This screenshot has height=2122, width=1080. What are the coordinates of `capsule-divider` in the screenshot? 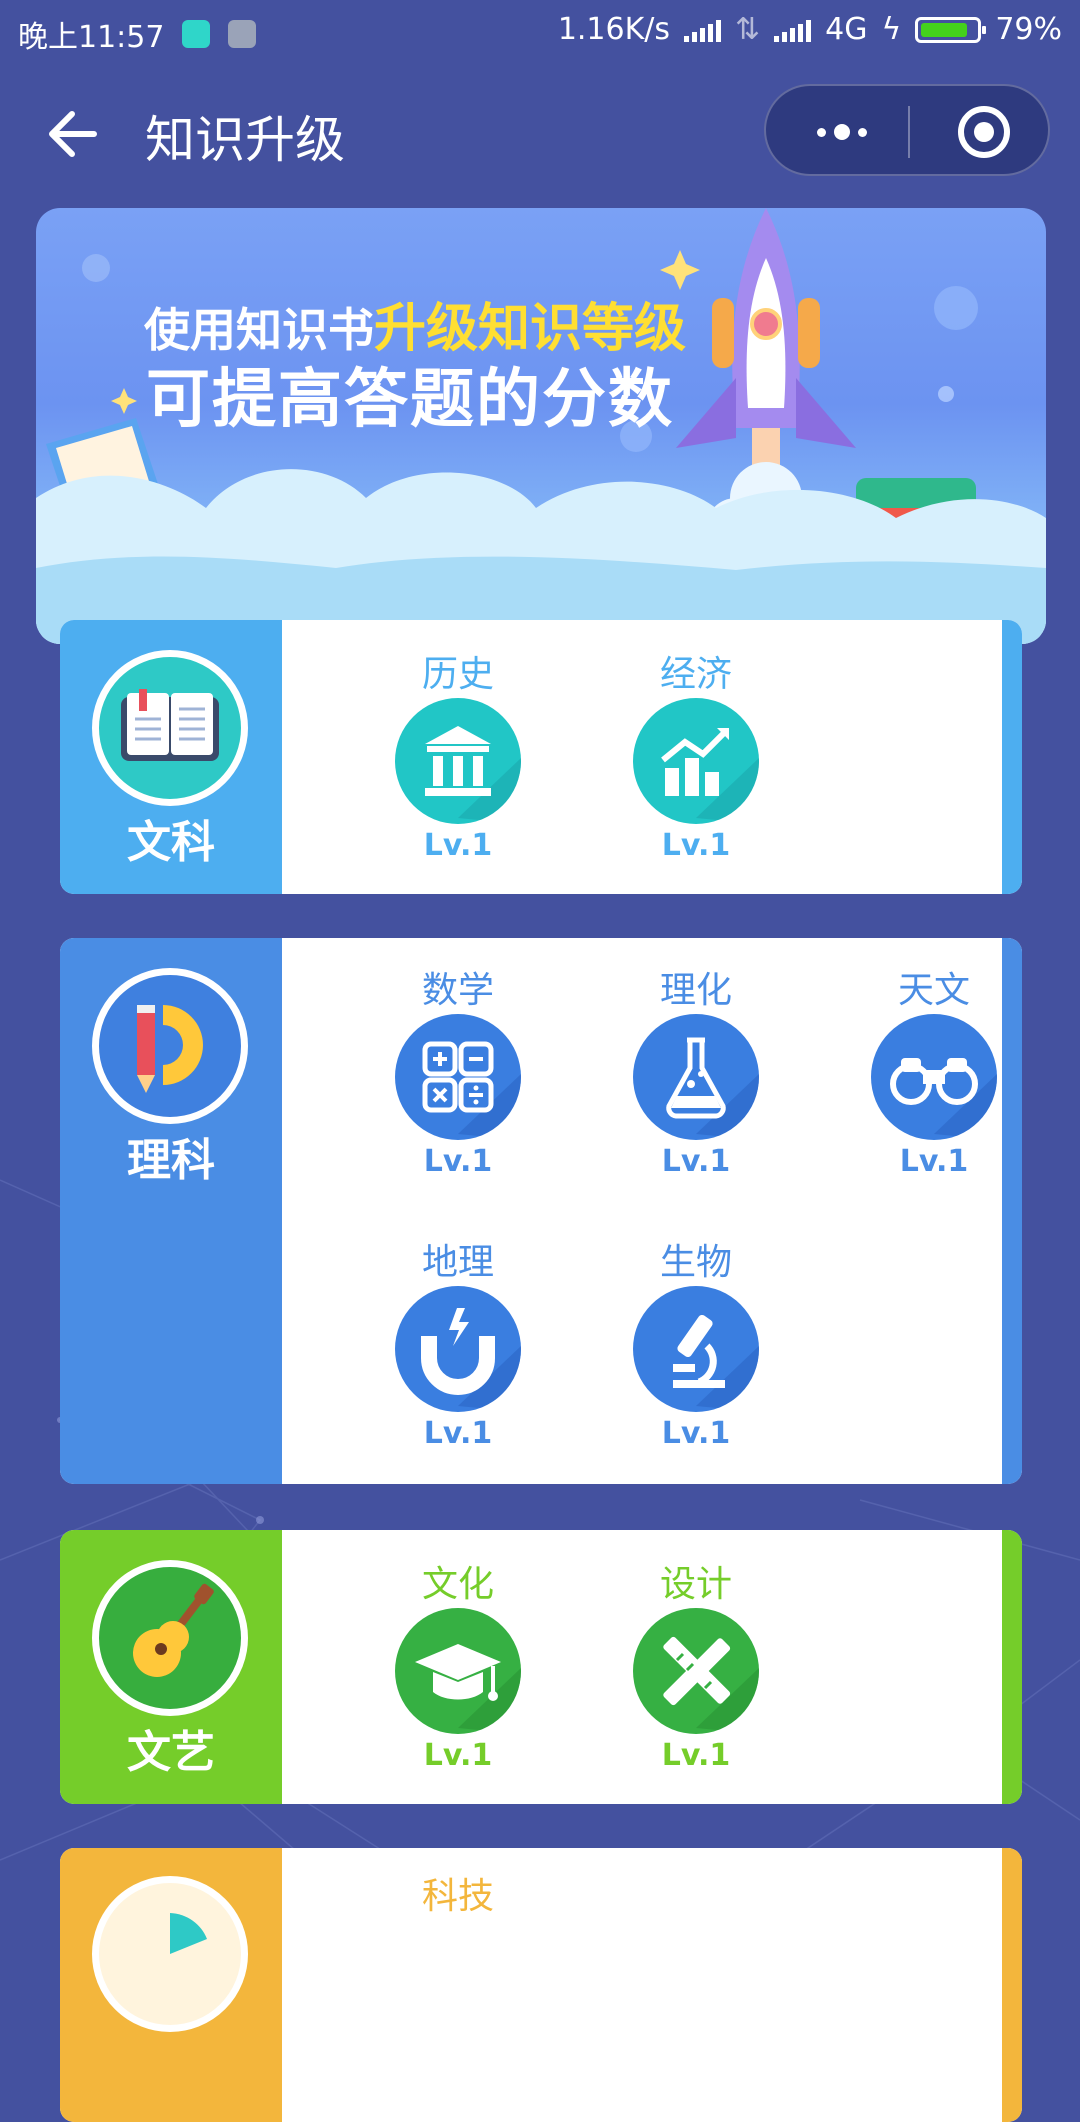 It's located at (909, 132).